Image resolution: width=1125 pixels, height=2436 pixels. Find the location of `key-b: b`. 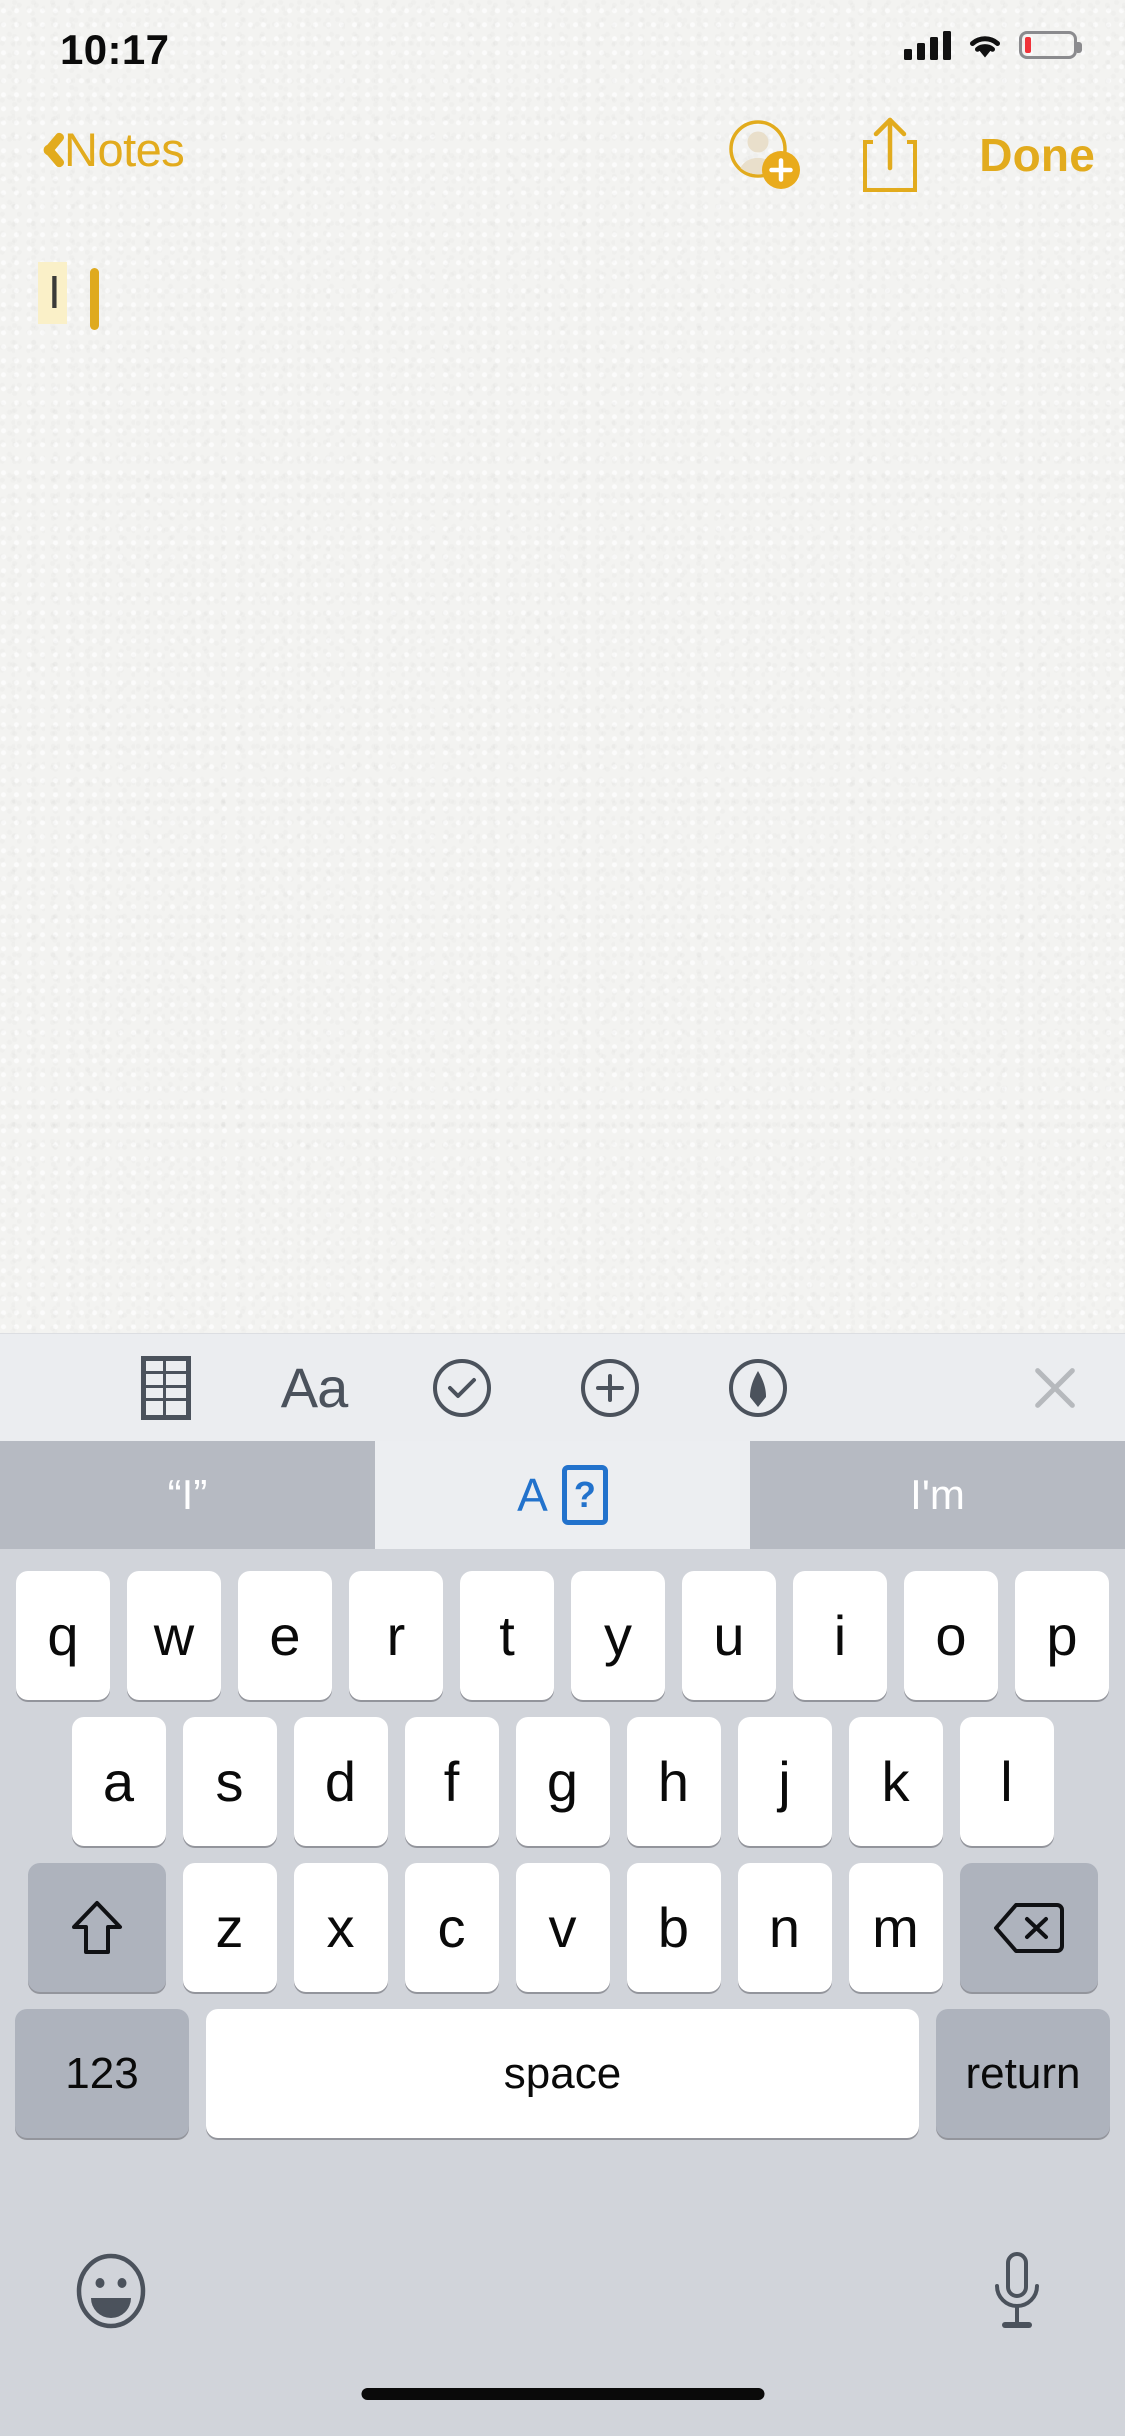

key-b: b is located at coordinates (673, 1927).